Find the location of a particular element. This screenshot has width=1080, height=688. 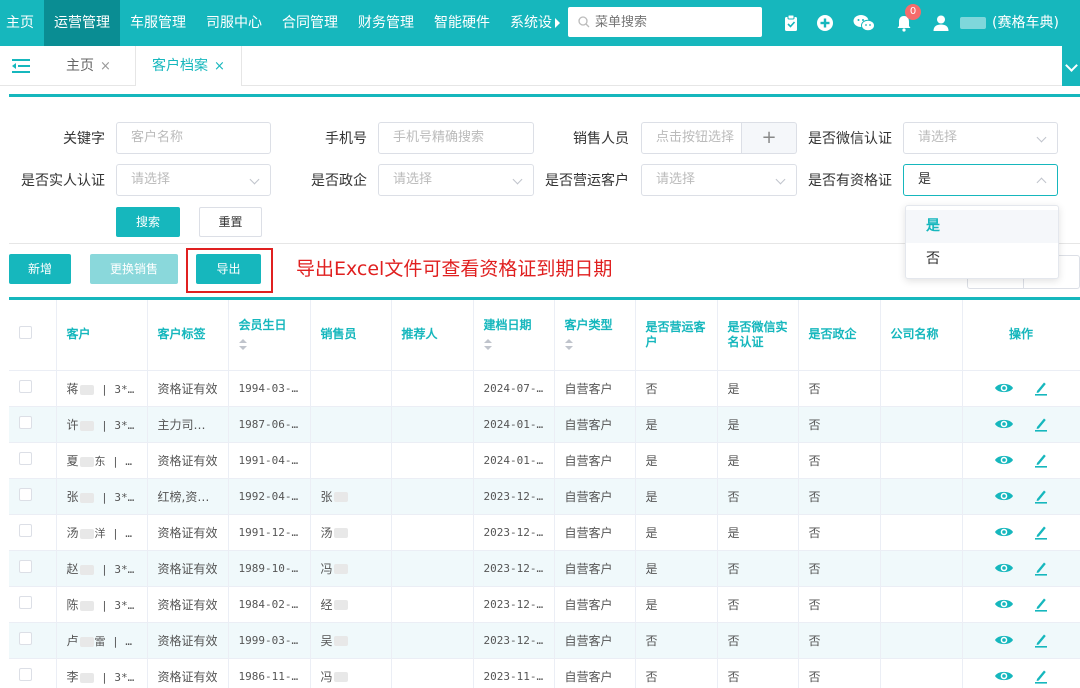

customer-phone-masked: 洋 | 3*** is located at coordinates (120, 533).